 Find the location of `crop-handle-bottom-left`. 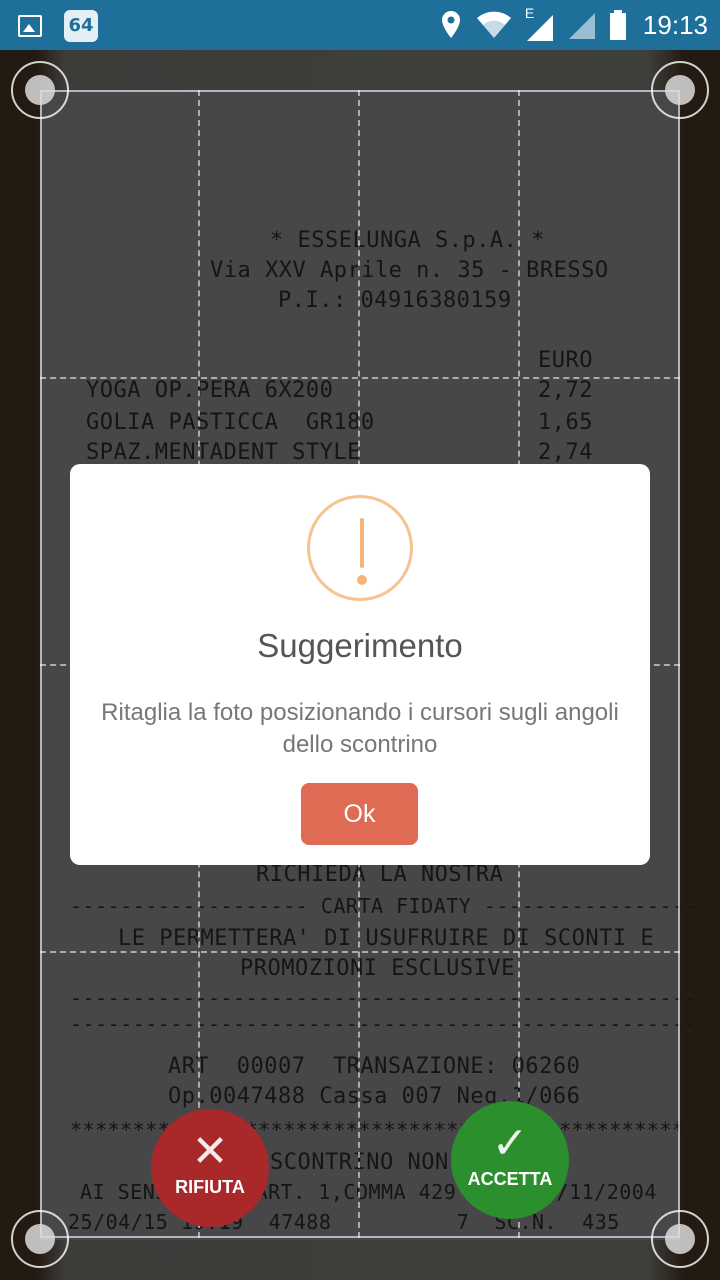

crop-handle-bottom-left is located at coordinates (40, 1239).